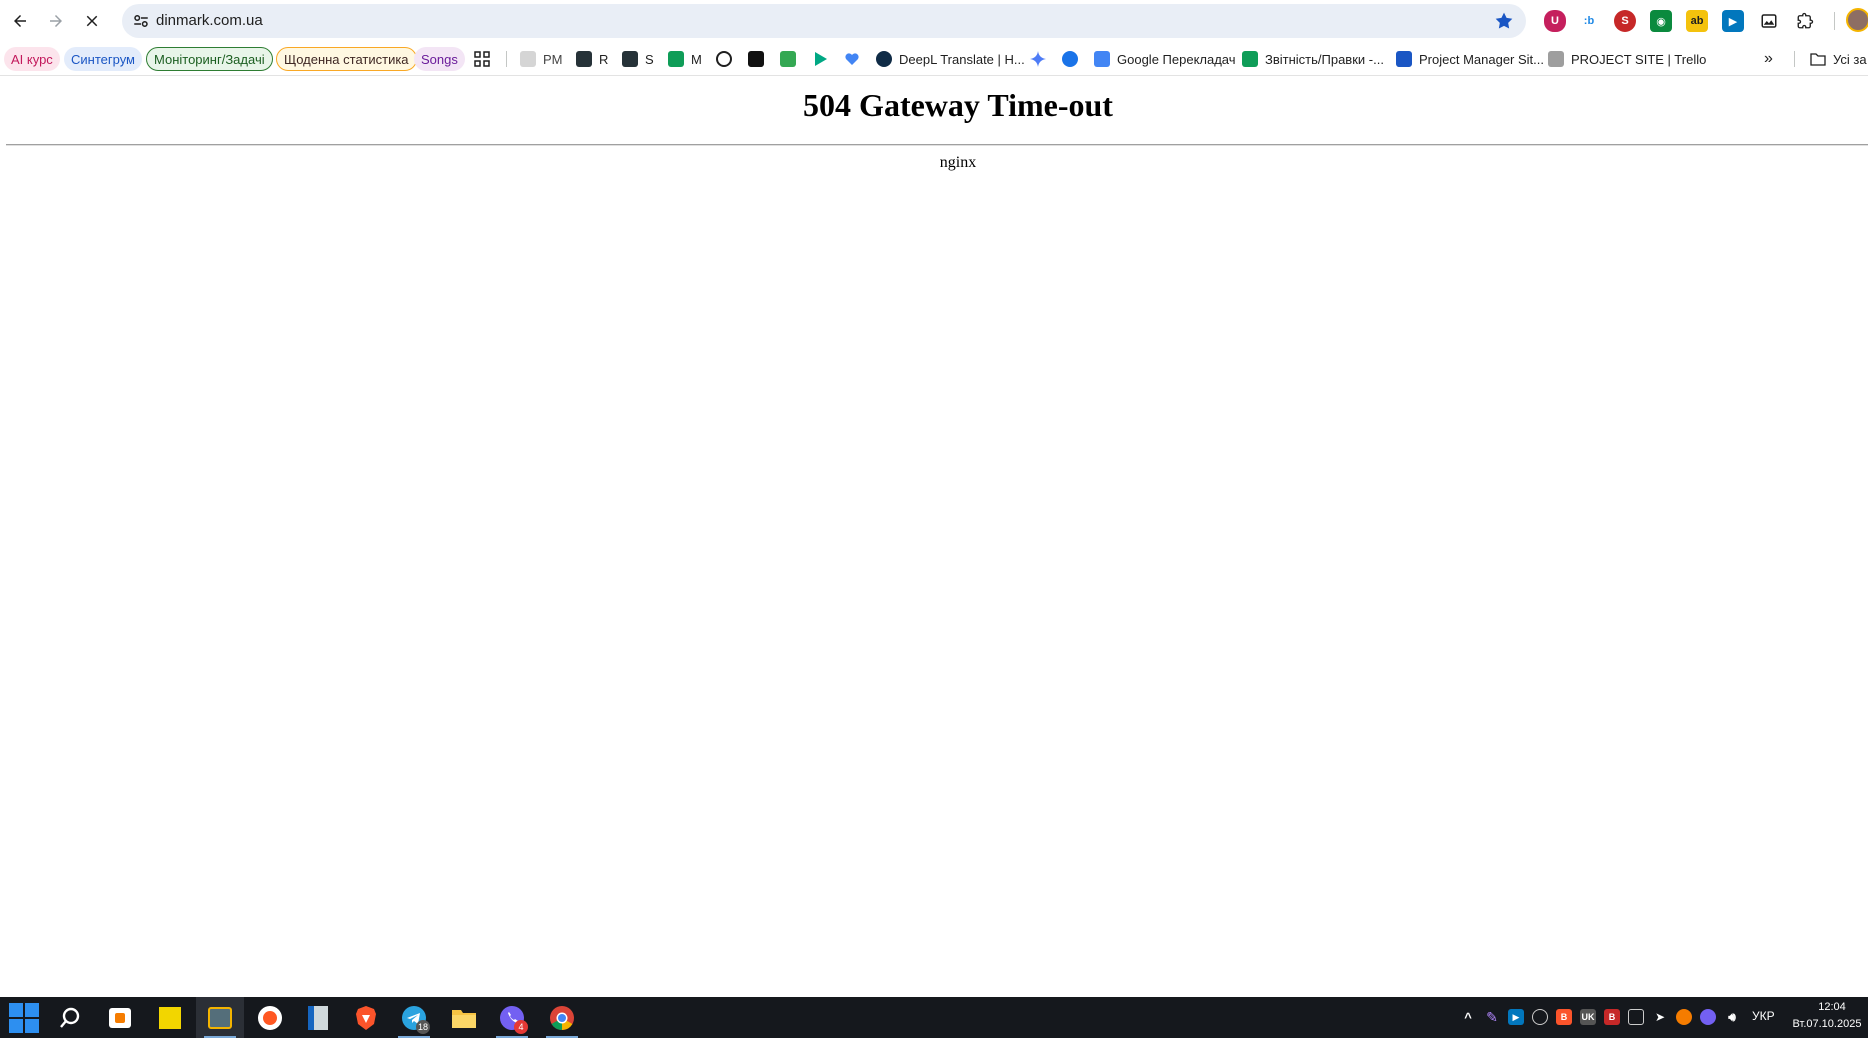 Image resolution: width=1868 pixels, height=1038 pixels. What do you see at coordinates (1625, 21) in the screenshot?
I see `extension-red-icon: S` at bounding box center [1625, 21].